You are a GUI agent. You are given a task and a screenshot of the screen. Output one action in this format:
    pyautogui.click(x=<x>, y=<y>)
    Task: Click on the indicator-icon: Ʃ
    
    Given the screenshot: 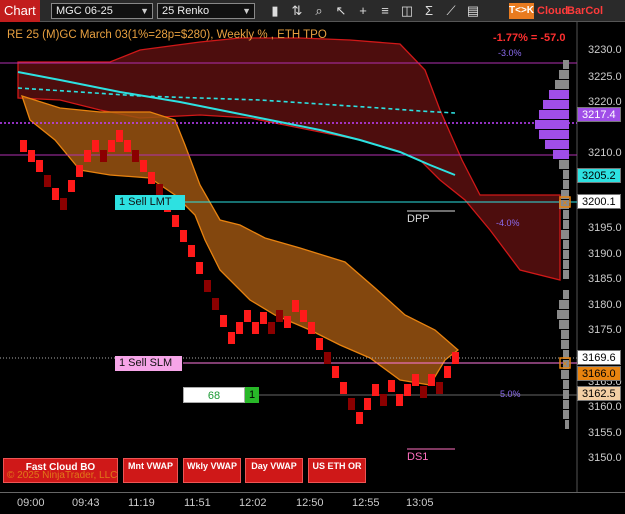 What is the action you would take?
    pyautogui.click(x=429, y=11)
    